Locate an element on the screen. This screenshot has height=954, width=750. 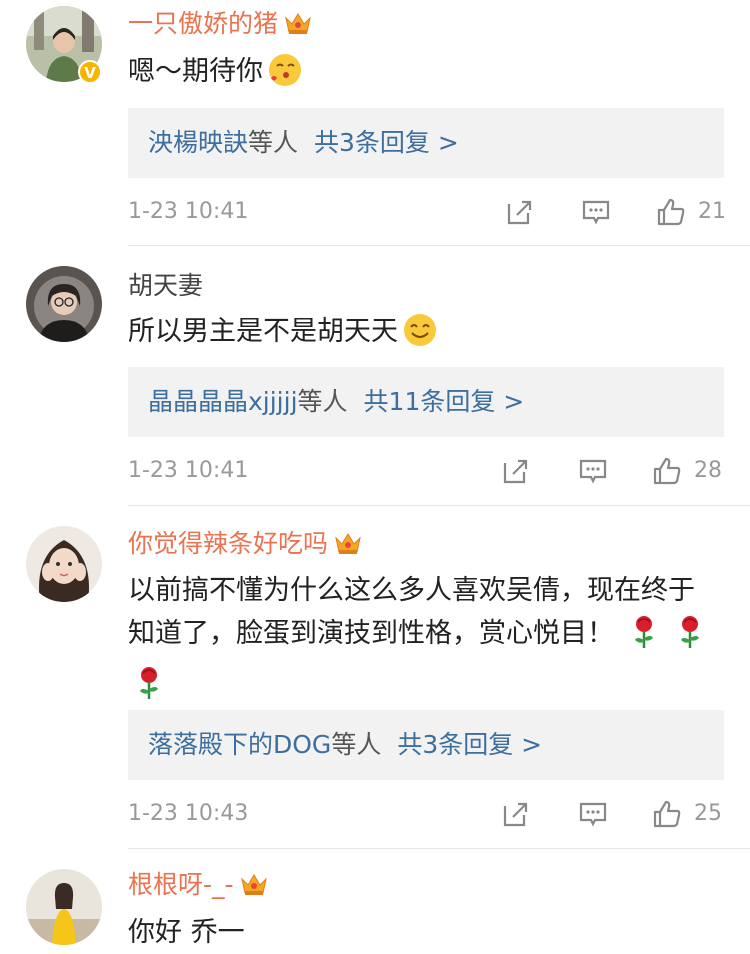
comment-text: 以前搞不懂为什么这么多人喜欢吴倩，现在终于知道了，脸蛋到演技到性格，赏心悦目！ is located at coordinates (418, 641).